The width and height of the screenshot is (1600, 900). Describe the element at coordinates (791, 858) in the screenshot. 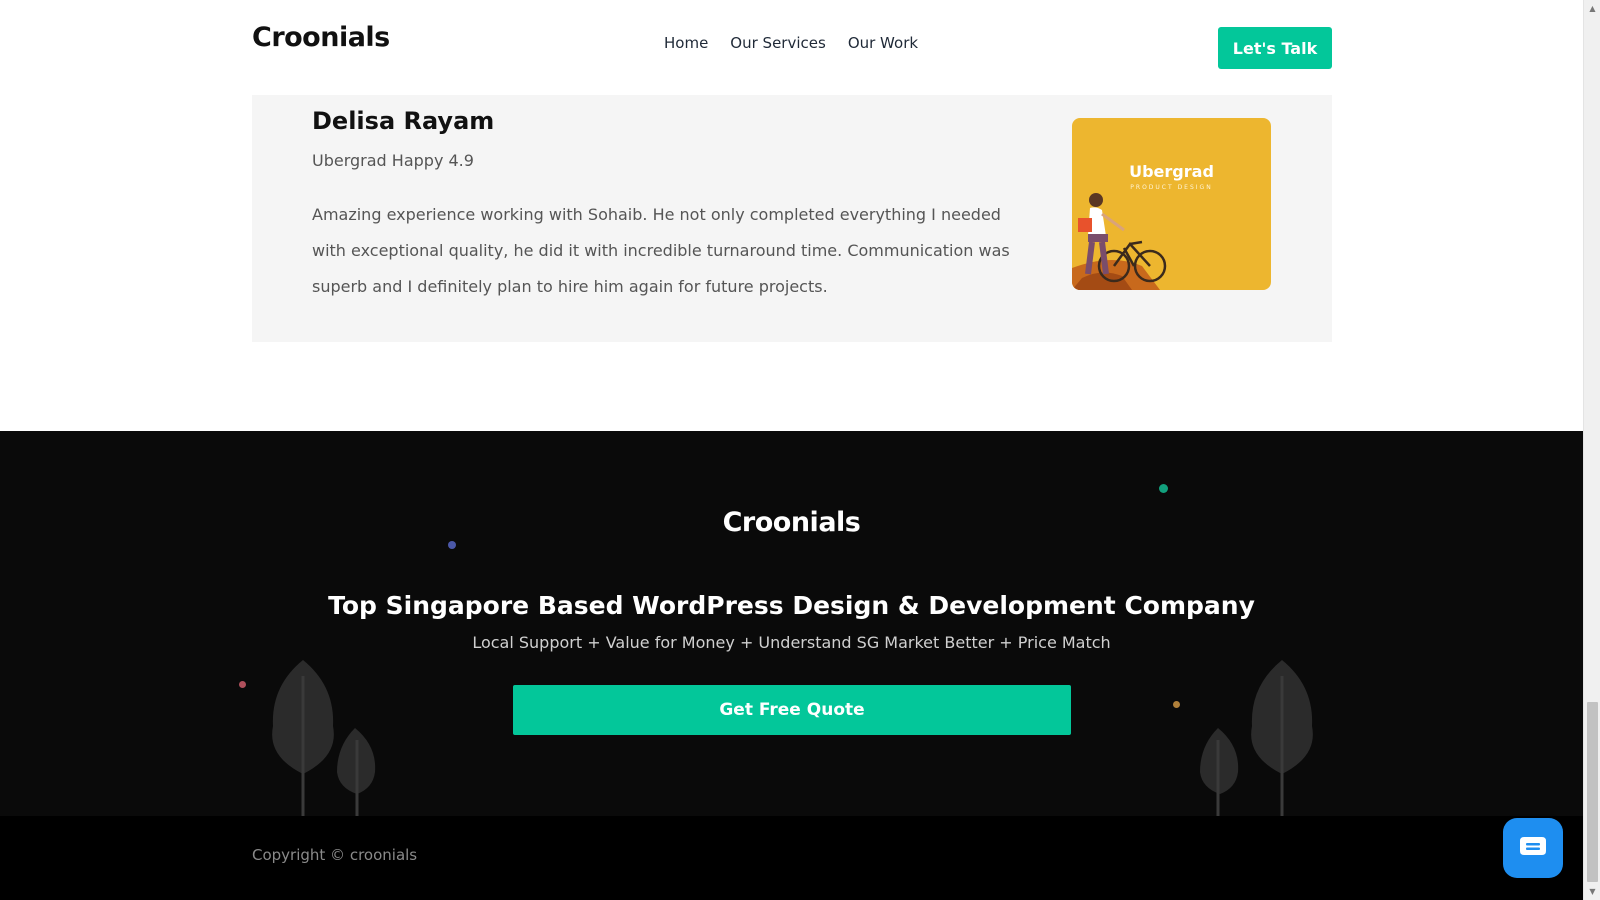

I see `copyright-bar: Copyright © croonials` at that location.